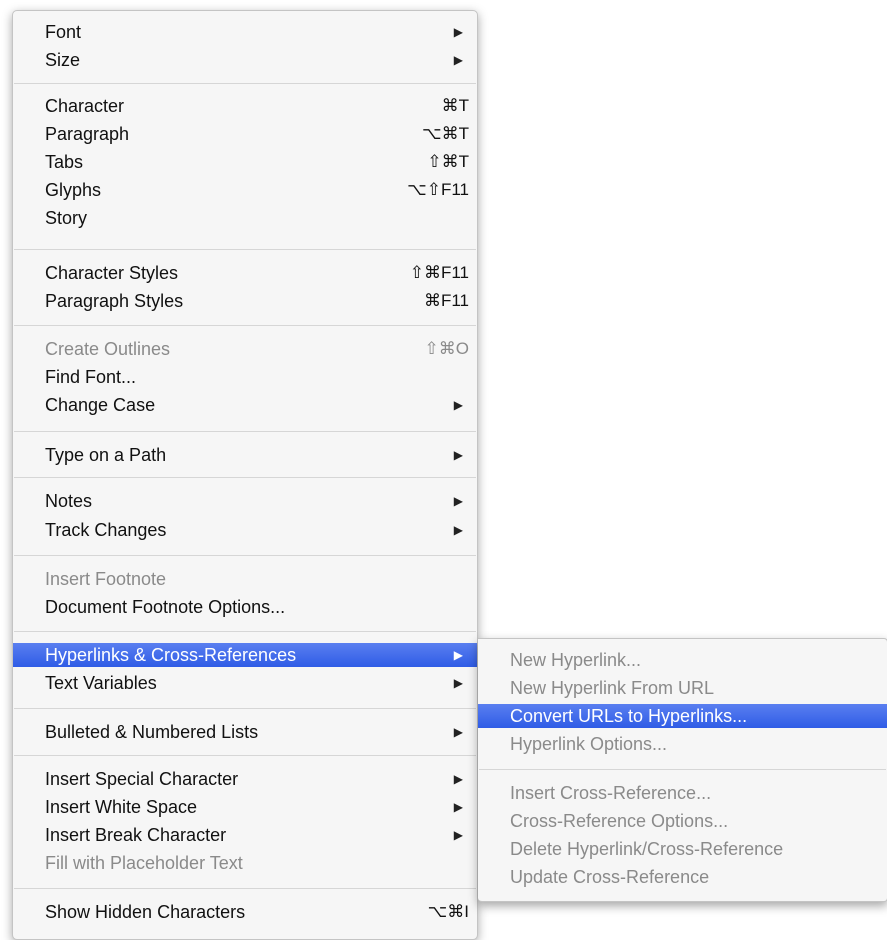  Describe the element at coordinates (245, 835) in the screenshot. I see `menu-item-insert-break-character: Insert Break Character ▶` at that location.